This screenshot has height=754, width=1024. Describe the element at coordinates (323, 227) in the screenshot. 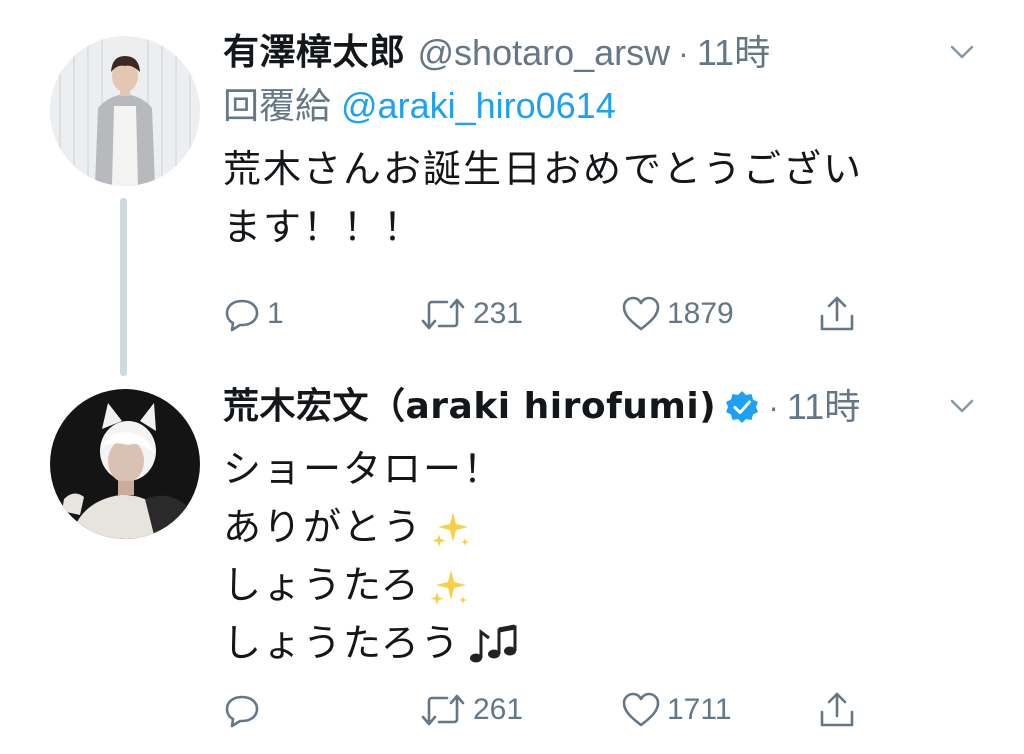

I see `tweet-text-line: ます！！！` at that location.